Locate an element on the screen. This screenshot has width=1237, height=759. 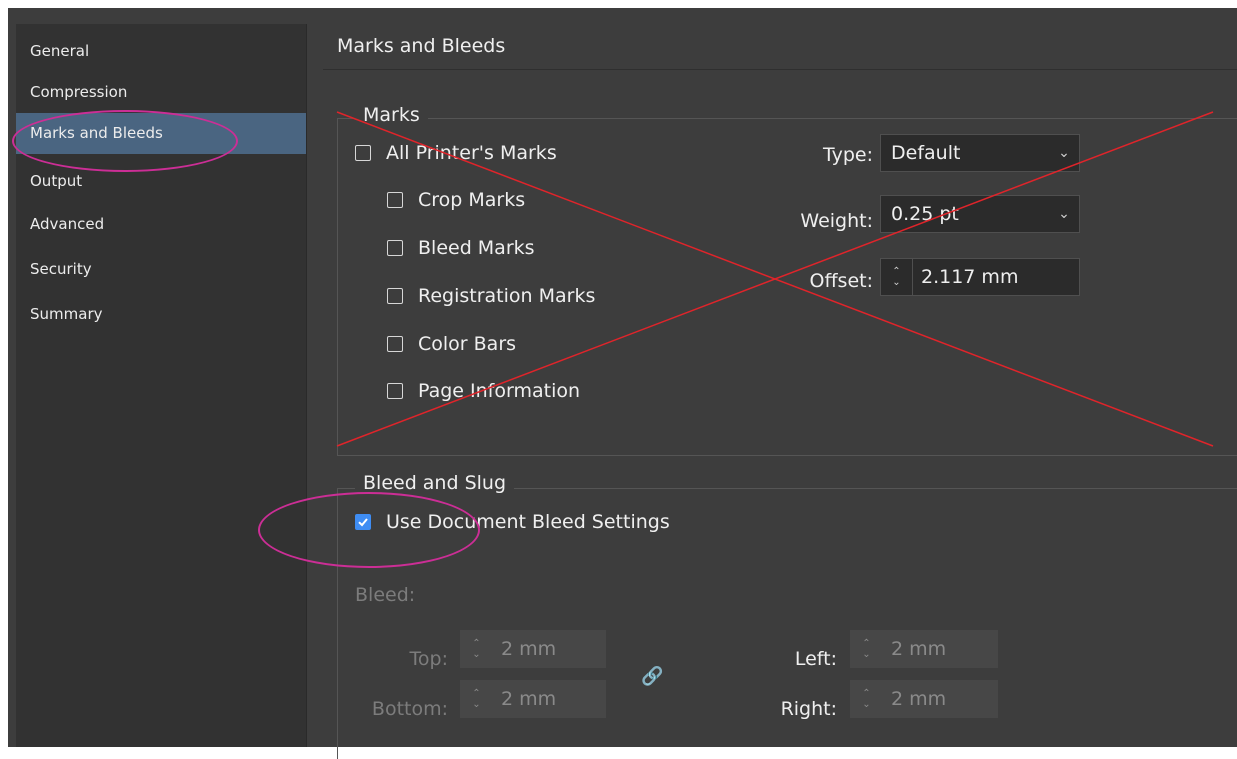
sidebar-item-advanced: Advanced is located at coordinates (161, 224).